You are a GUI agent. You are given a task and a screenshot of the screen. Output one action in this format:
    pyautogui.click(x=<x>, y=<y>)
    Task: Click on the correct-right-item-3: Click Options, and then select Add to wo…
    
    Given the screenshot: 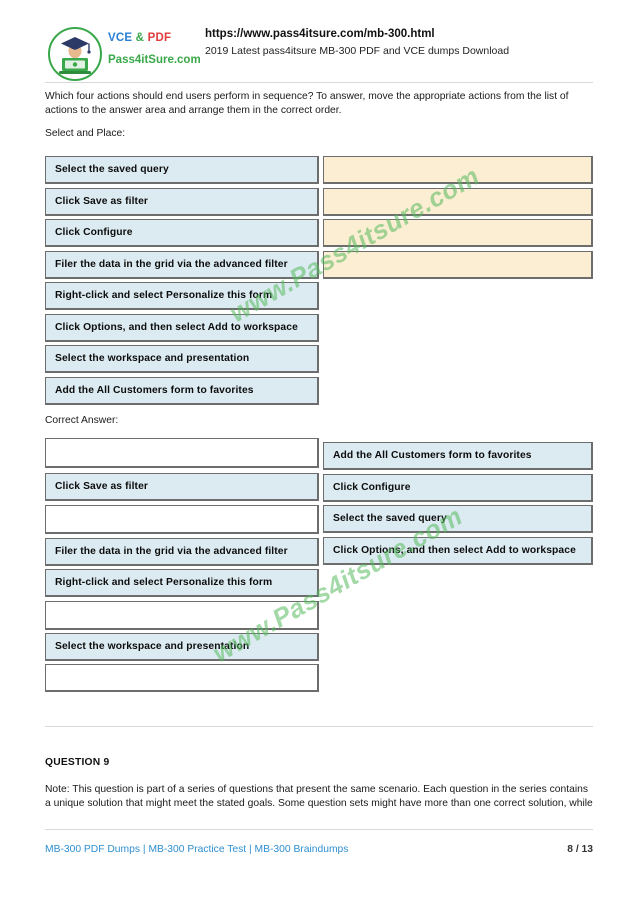 What is the action you would take?
    pyautogui.click(x=458, y=551)
    